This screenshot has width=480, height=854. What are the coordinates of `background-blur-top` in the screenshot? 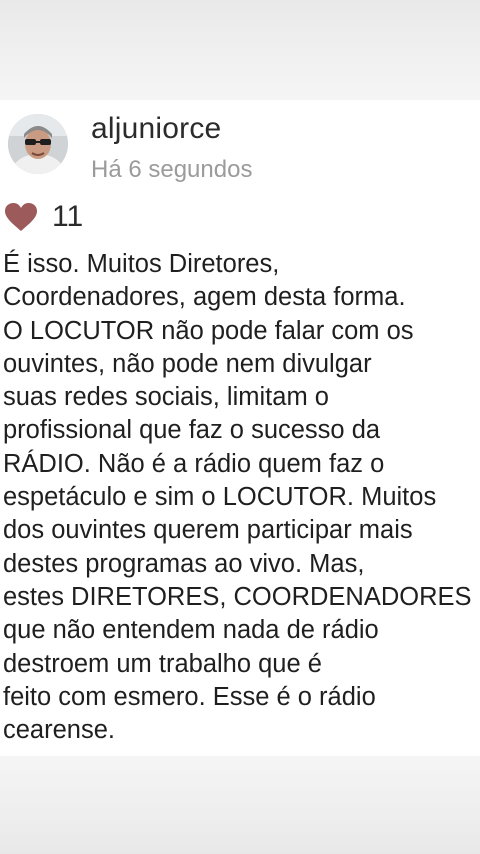 It's located at (240, 50).